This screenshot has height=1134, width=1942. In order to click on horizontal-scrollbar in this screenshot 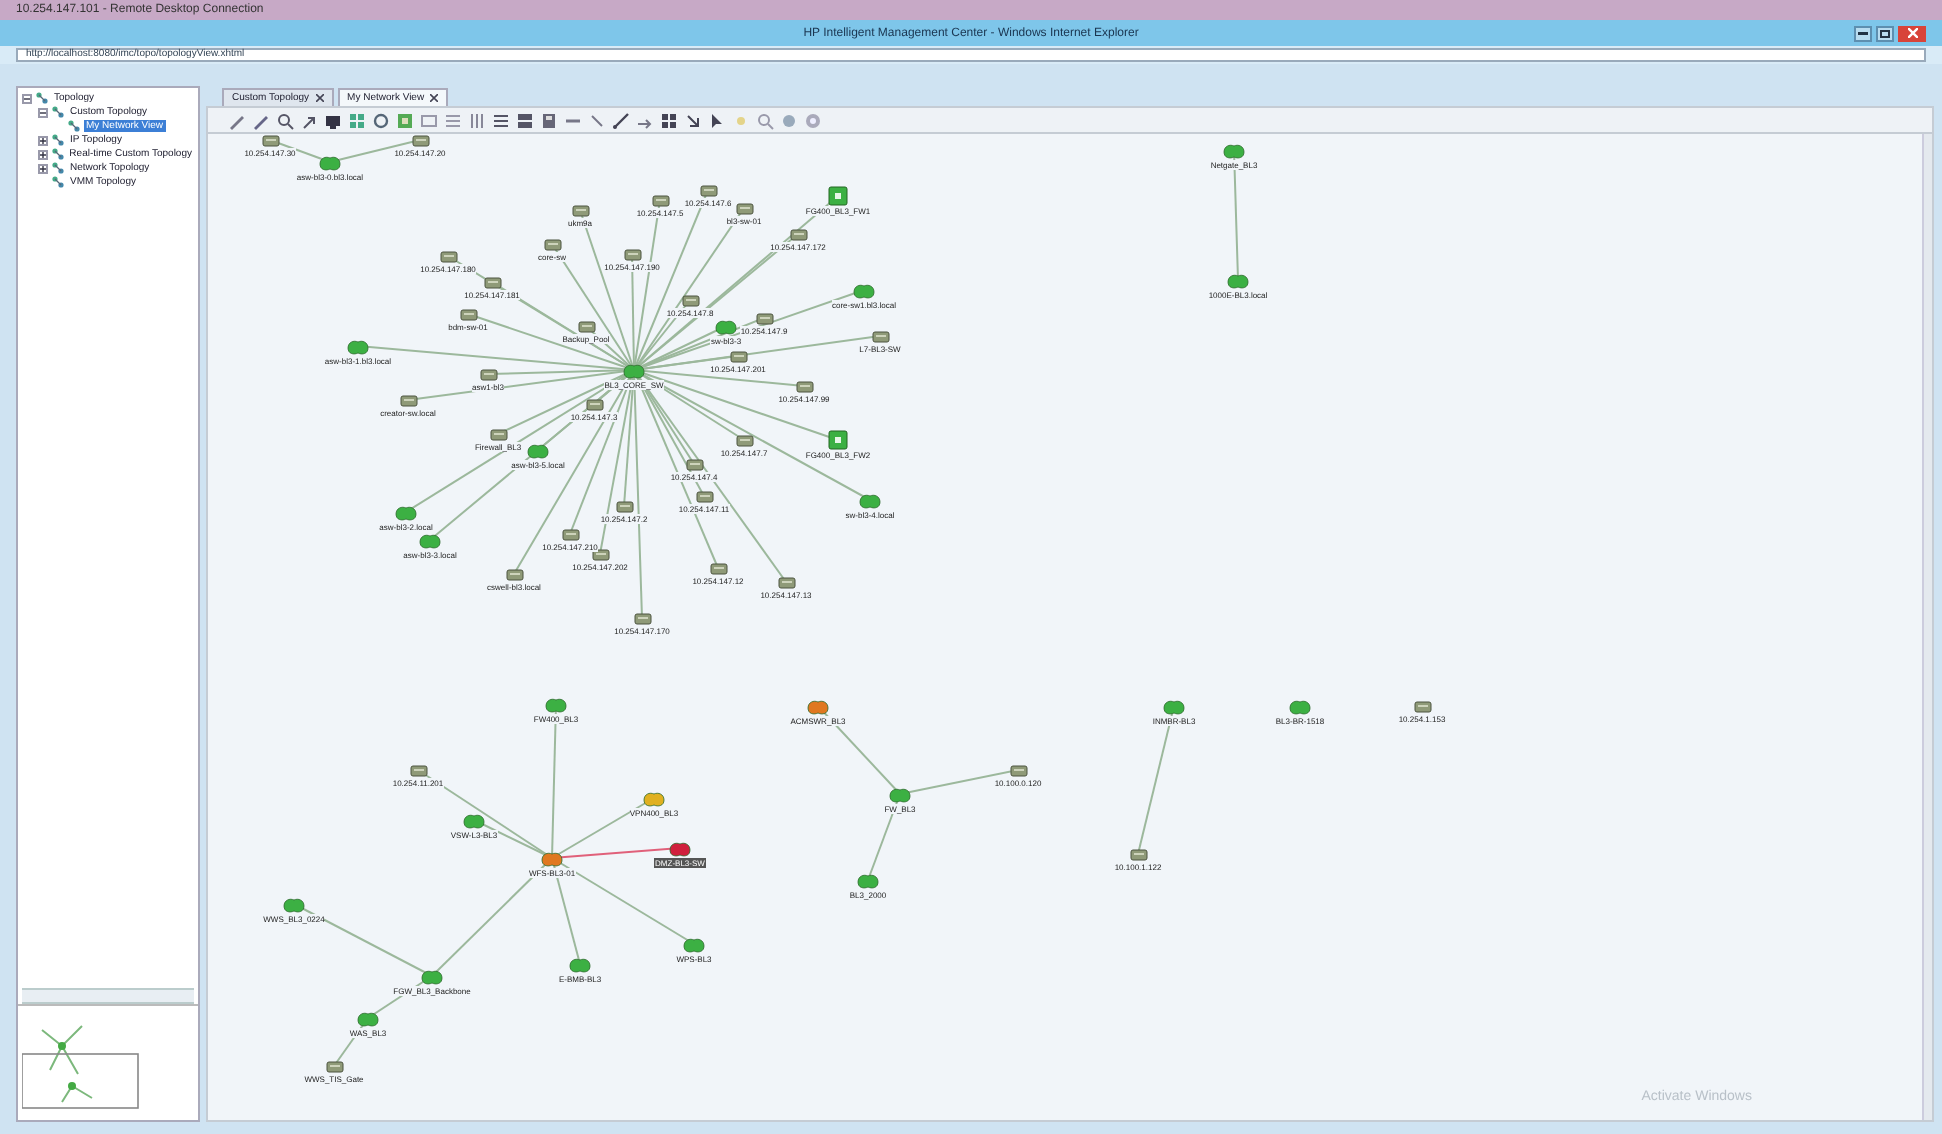, I will do `click(108, 996)`.